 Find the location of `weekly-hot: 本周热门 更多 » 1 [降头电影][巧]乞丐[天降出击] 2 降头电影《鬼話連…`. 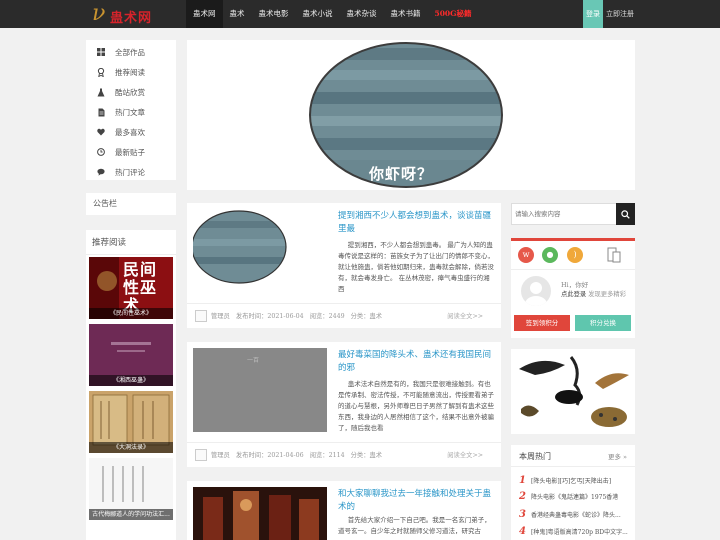

weekly-hot: 本周热门 更多 » 1 [降头电影][巧]乞丐[天降出击] 2 降头电影《鬼話連… is located at coordinates (573, 492).